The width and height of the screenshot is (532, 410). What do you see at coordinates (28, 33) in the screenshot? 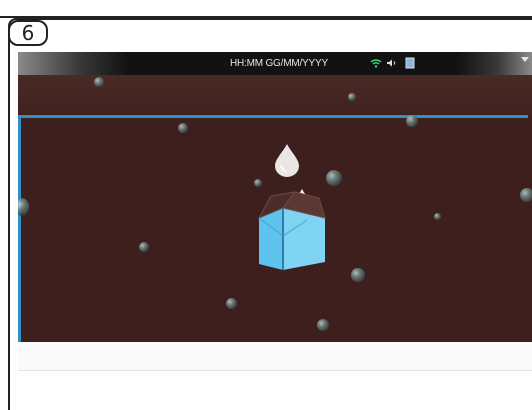
I see `step-number-badge: 6` at bounding box center [28, 33].